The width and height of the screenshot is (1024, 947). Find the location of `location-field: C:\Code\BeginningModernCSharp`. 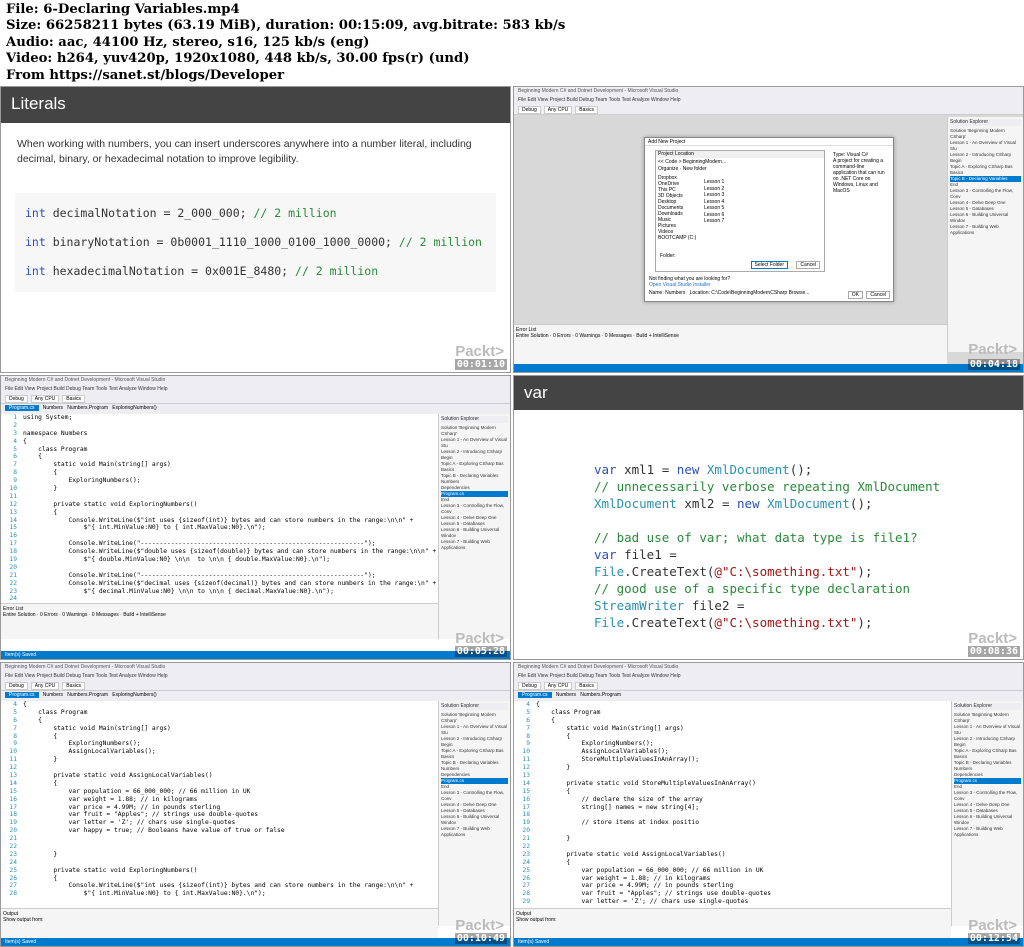

location-field: C:\Code\BeginningModernCSharp is located at coordinates (749, 293).